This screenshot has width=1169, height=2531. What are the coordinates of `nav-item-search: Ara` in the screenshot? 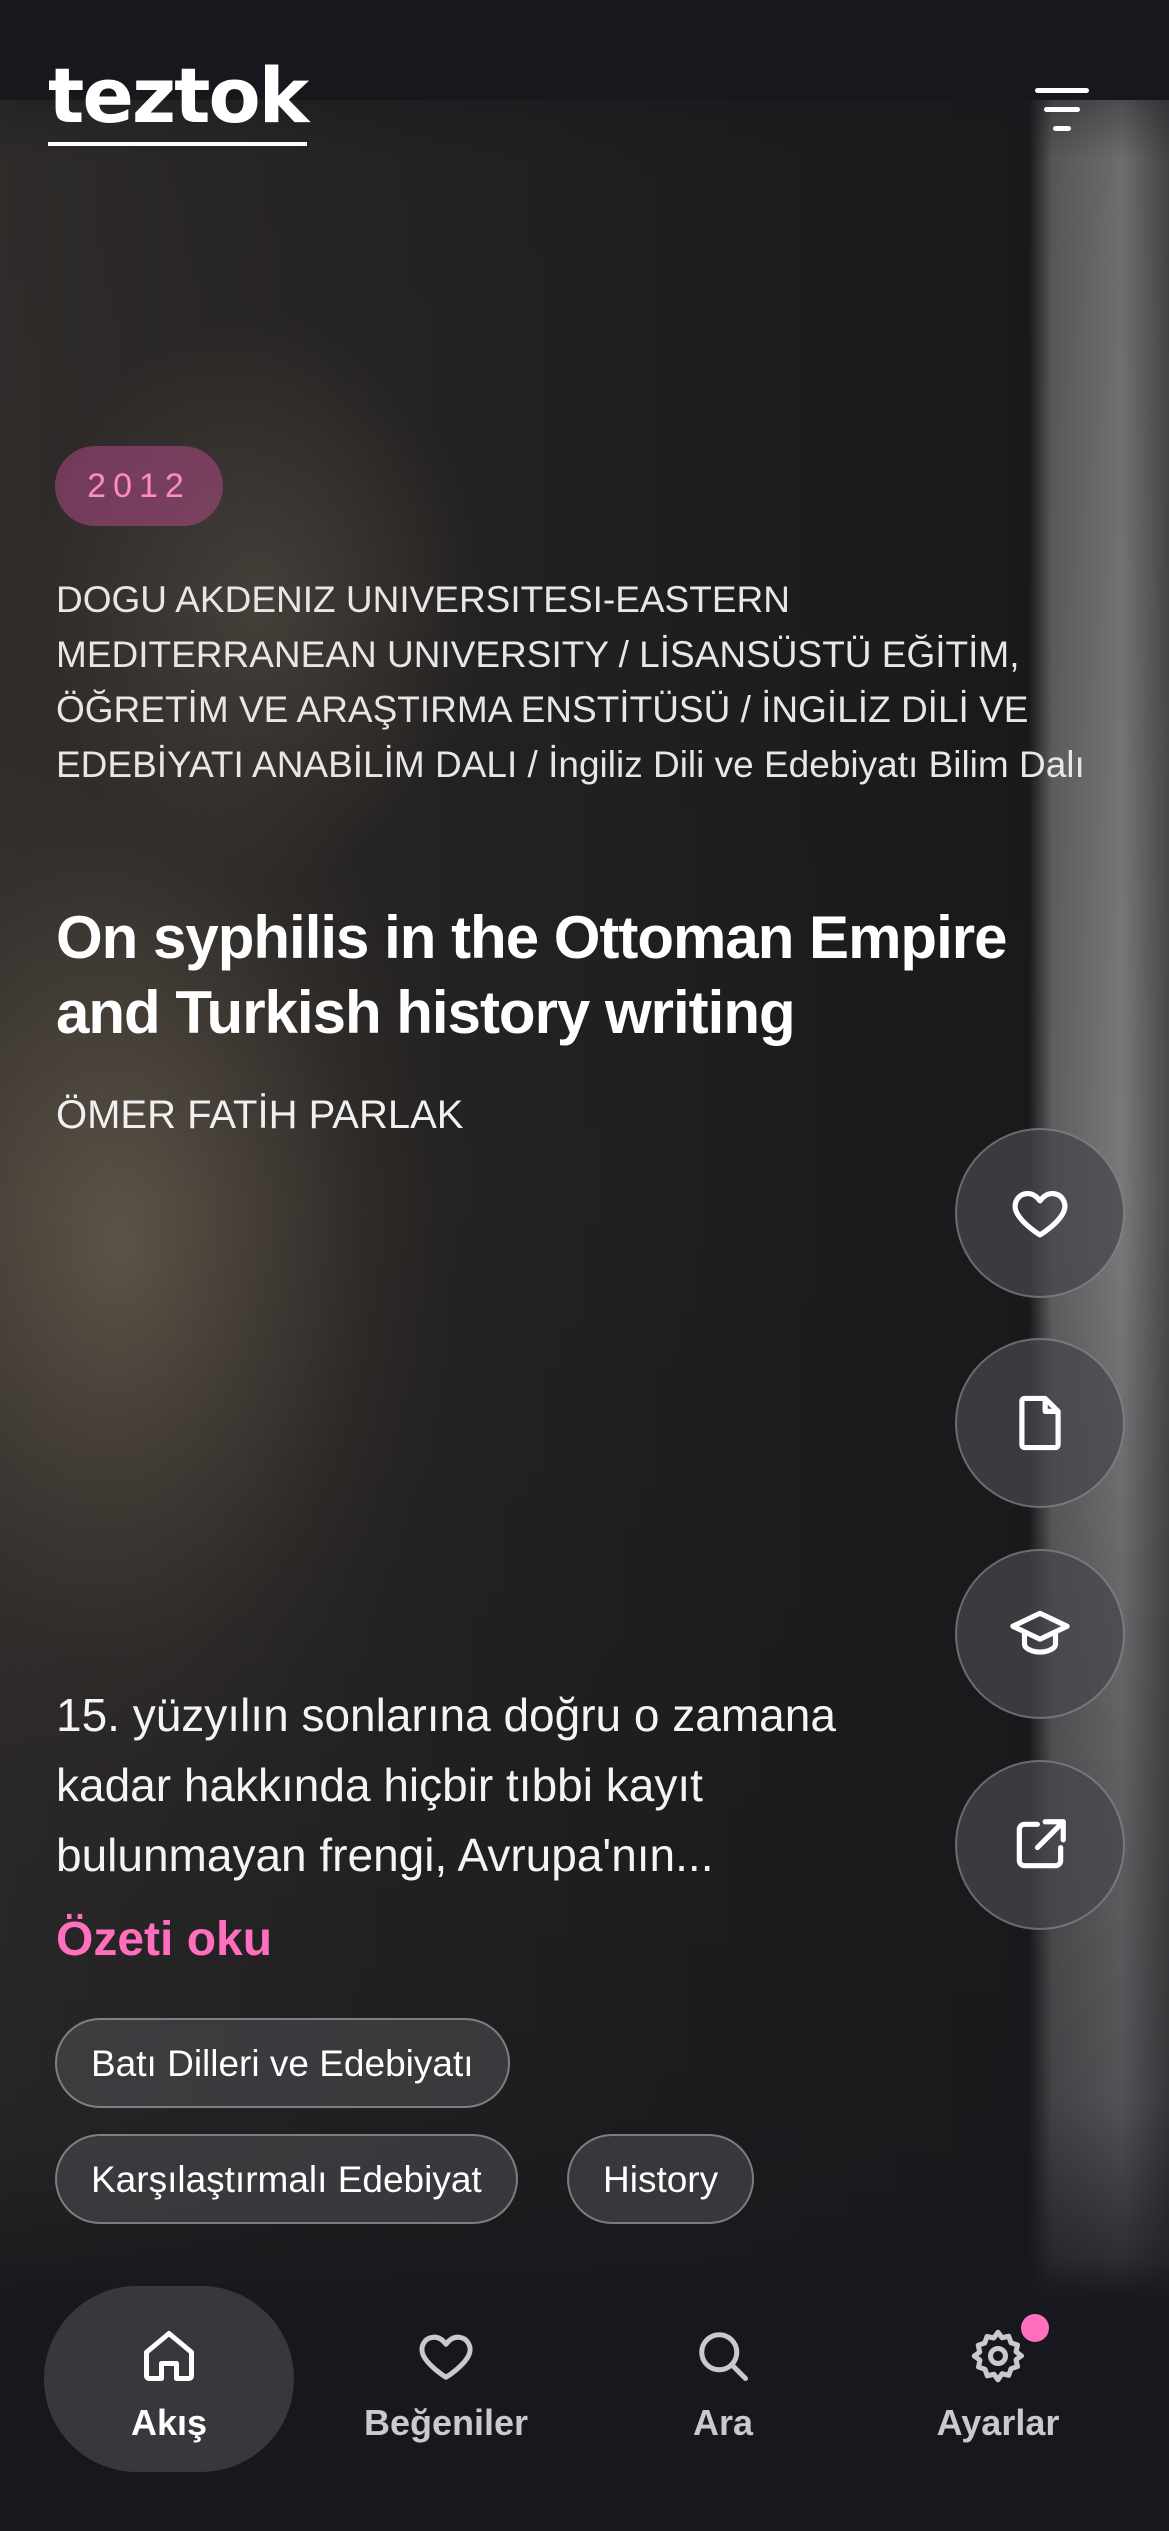 It's located at (723, 2379).